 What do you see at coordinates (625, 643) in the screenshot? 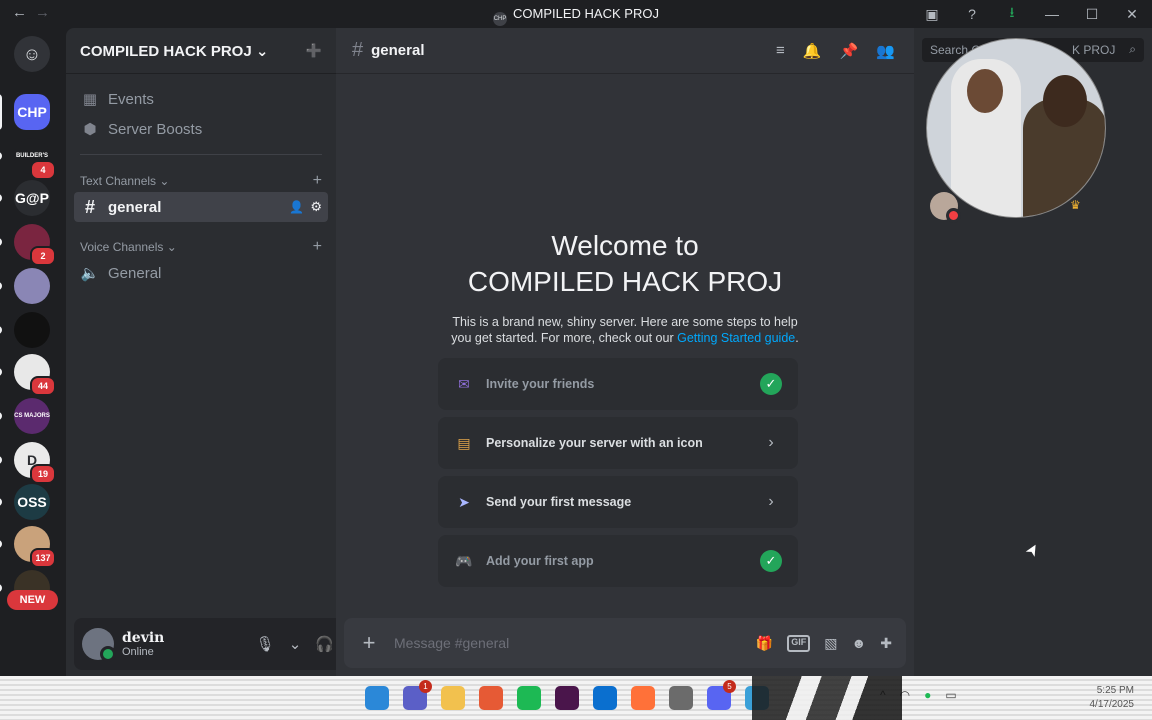
I see `message-composer: + Message #general 🎁 GIF ▧ ☻ ✚` at bounding box center [625, 643].